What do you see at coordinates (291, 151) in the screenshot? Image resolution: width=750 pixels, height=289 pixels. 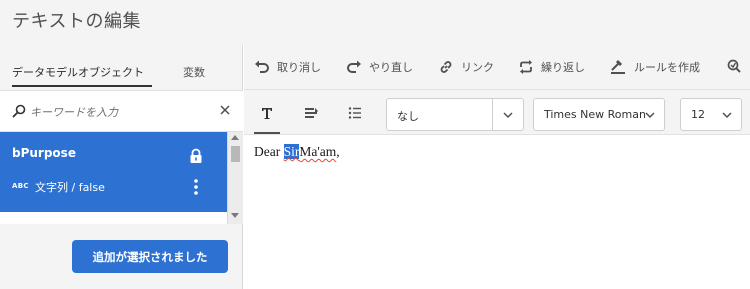 I see `selected-text: Sir` at bounding box center [291, 151].